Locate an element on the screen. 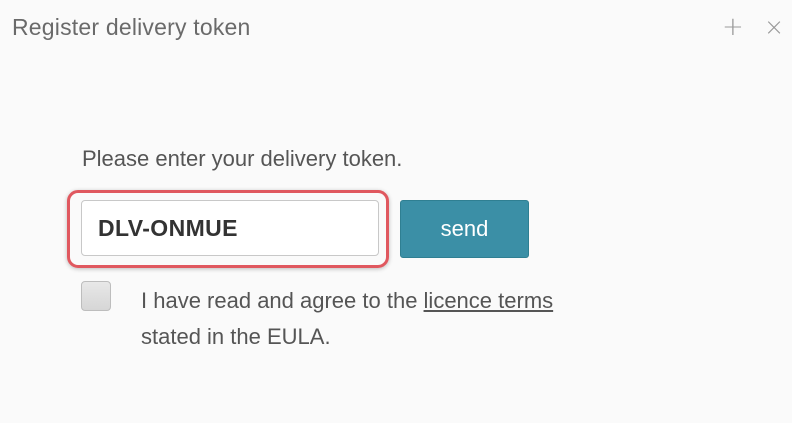 The image size is (792, 423). agree-text-after: stated in the EULA. is located at coordinates (236, 336).